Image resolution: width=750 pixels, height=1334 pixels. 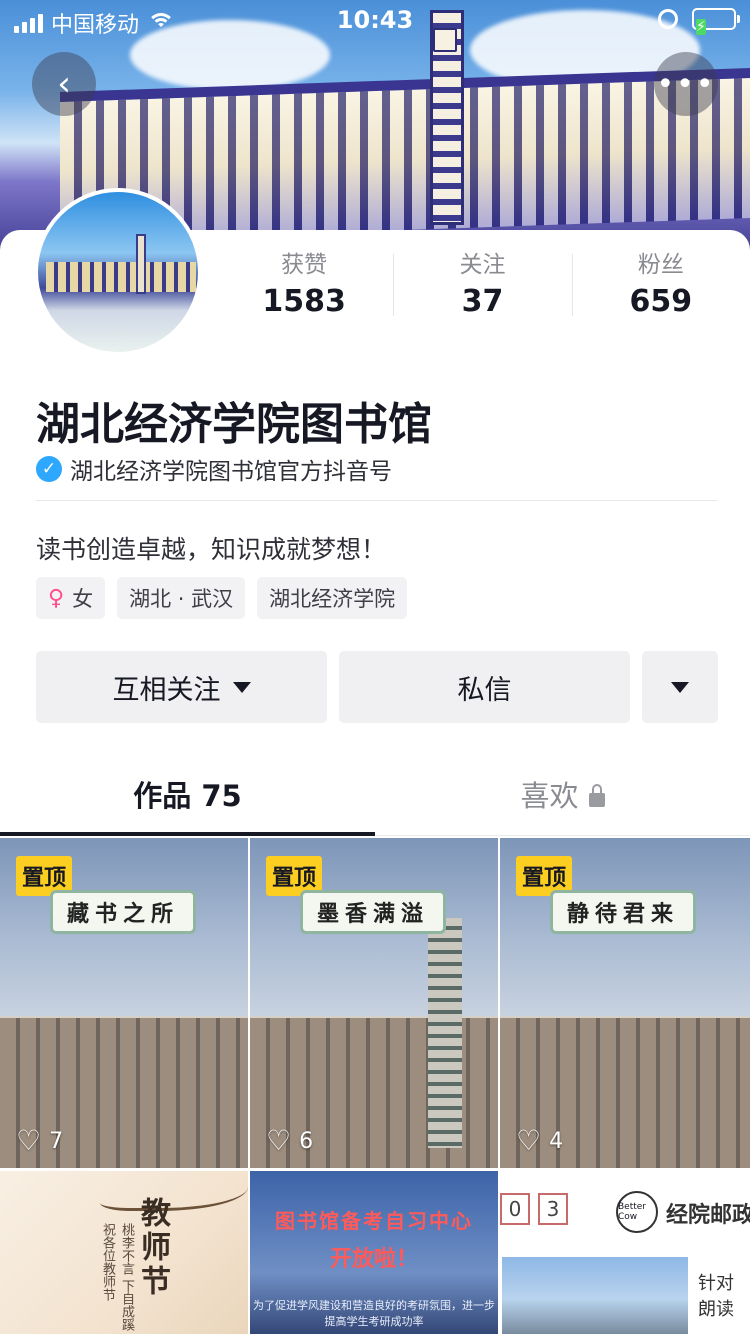 I want to click on digit-box: 0, so click(x=515, y=1209).